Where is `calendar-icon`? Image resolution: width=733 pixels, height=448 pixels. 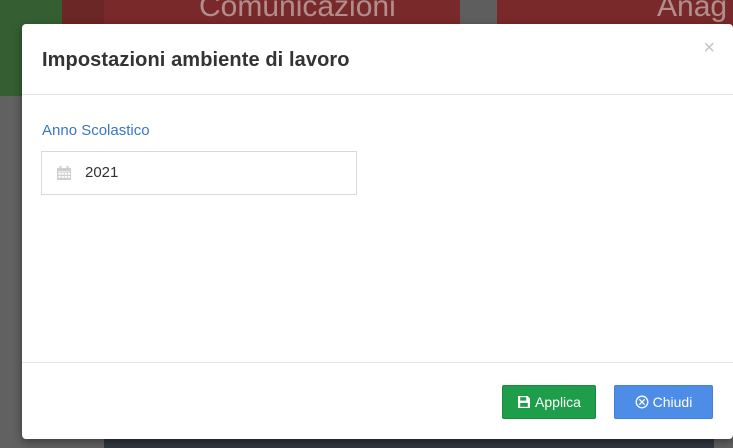 calendar-icon is located at coordinates (64, 173).